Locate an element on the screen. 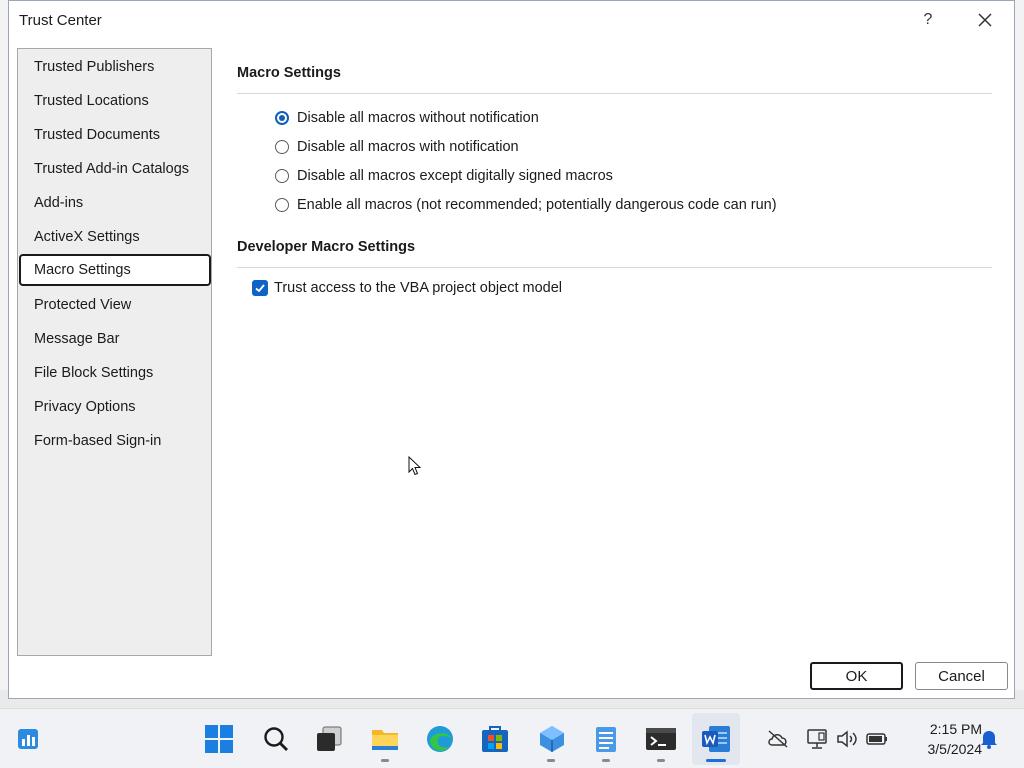 The width and height of the screenshot is (1024, 768). ok-button: OK is located at coordinates (856, 676).